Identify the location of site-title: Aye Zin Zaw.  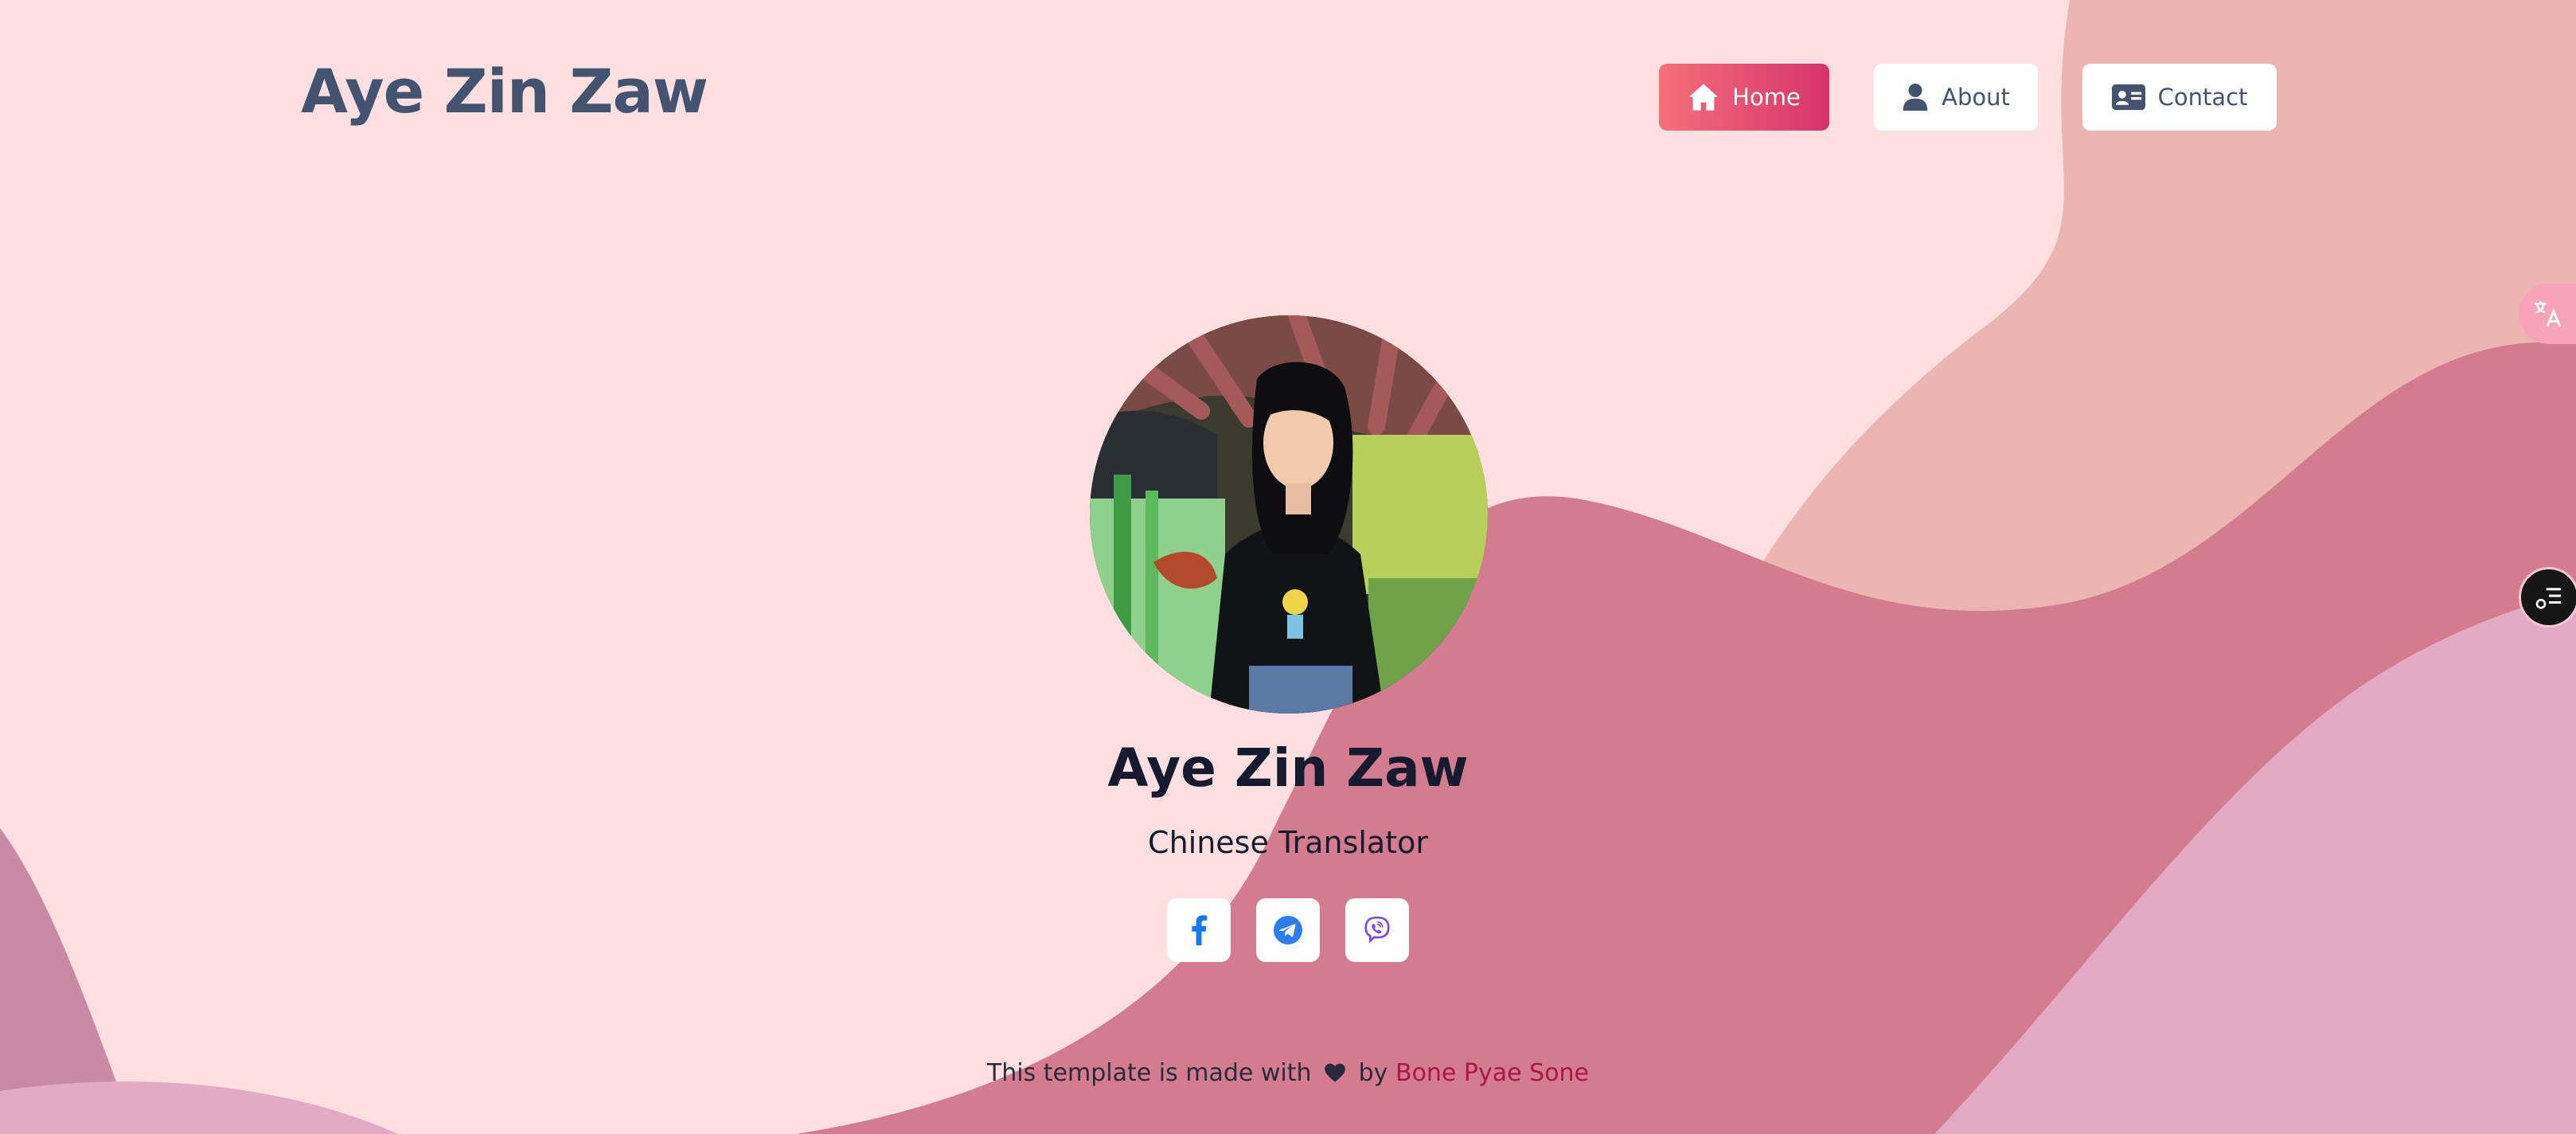
(504, 91).